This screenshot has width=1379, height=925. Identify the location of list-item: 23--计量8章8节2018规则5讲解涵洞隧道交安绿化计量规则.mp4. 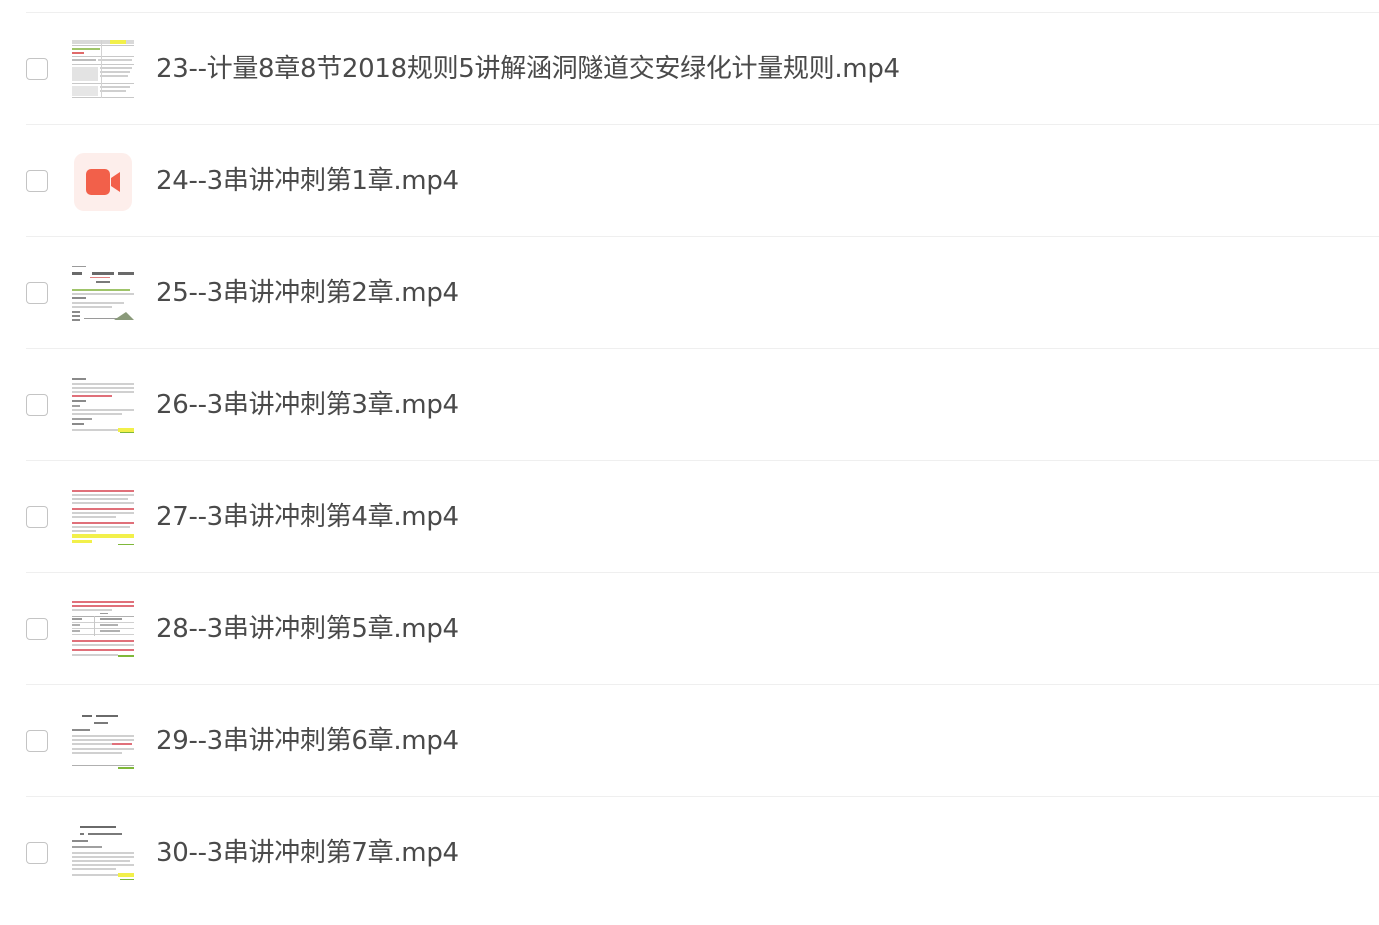
(702, 69).